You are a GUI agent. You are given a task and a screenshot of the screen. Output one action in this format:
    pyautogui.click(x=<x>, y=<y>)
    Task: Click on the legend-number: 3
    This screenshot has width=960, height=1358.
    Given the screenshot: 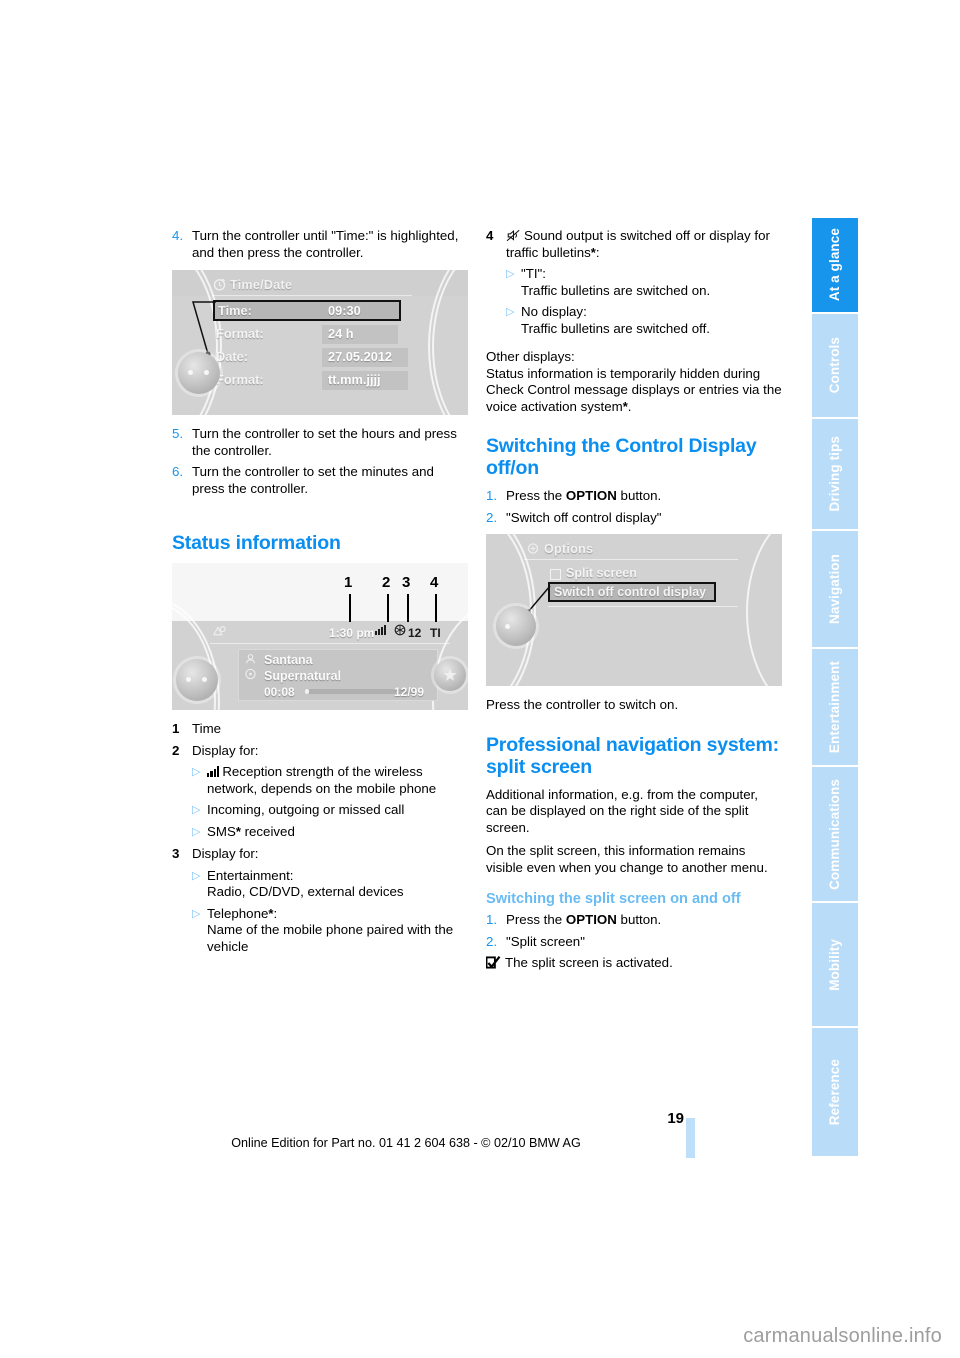 What is the action you would take?
    pyautogui.click(x=176, y=853)
    